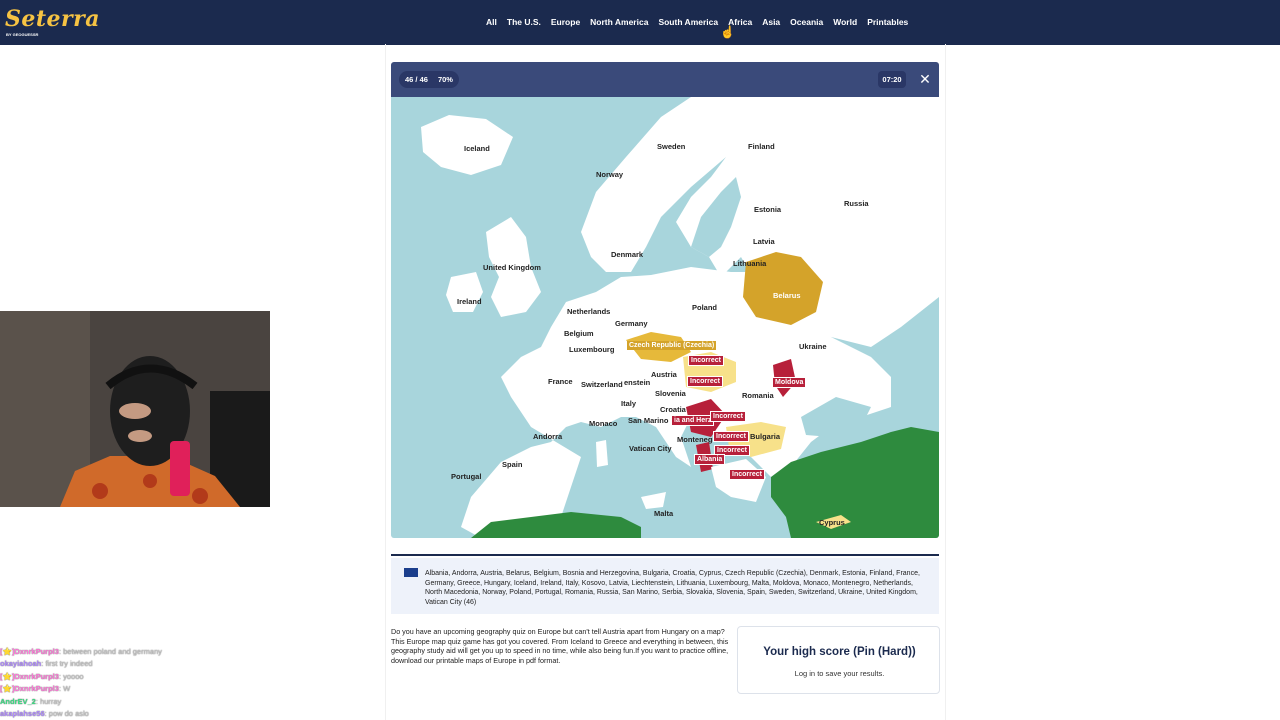  What do you see at coordinates (385, 382) in the screenshot?
I see `content-border-left` at bounding box center [385, 382].